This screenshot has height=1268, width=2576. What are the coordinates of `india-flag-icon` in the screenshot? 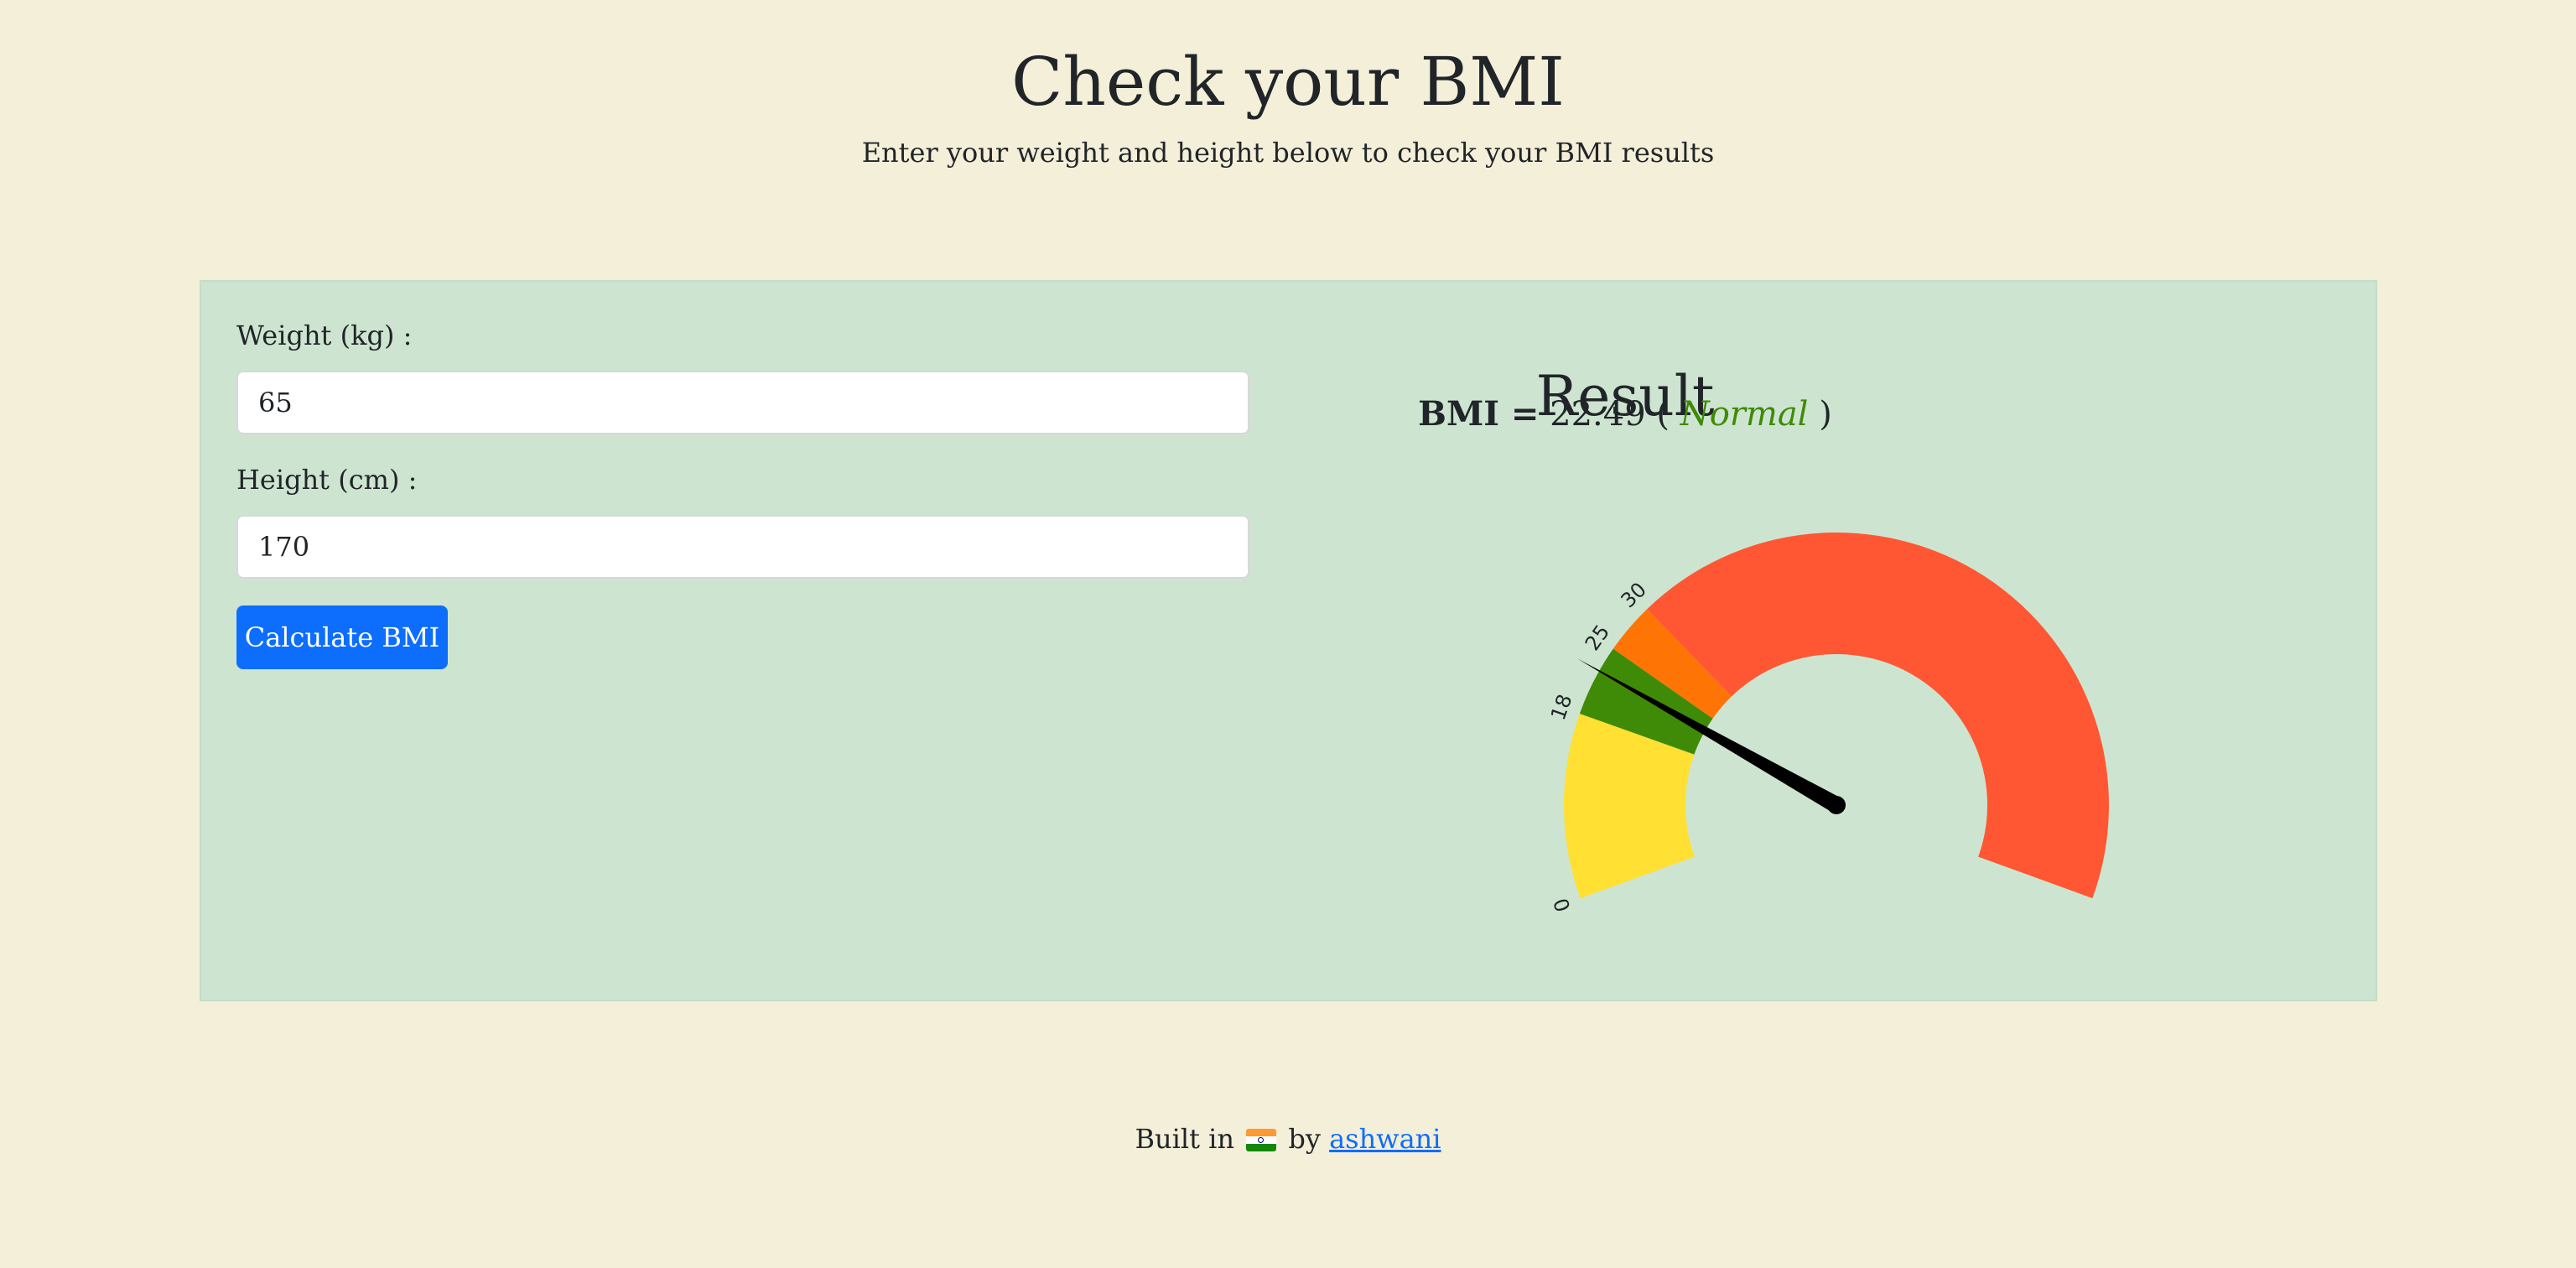 It's located at (1261, 1140).